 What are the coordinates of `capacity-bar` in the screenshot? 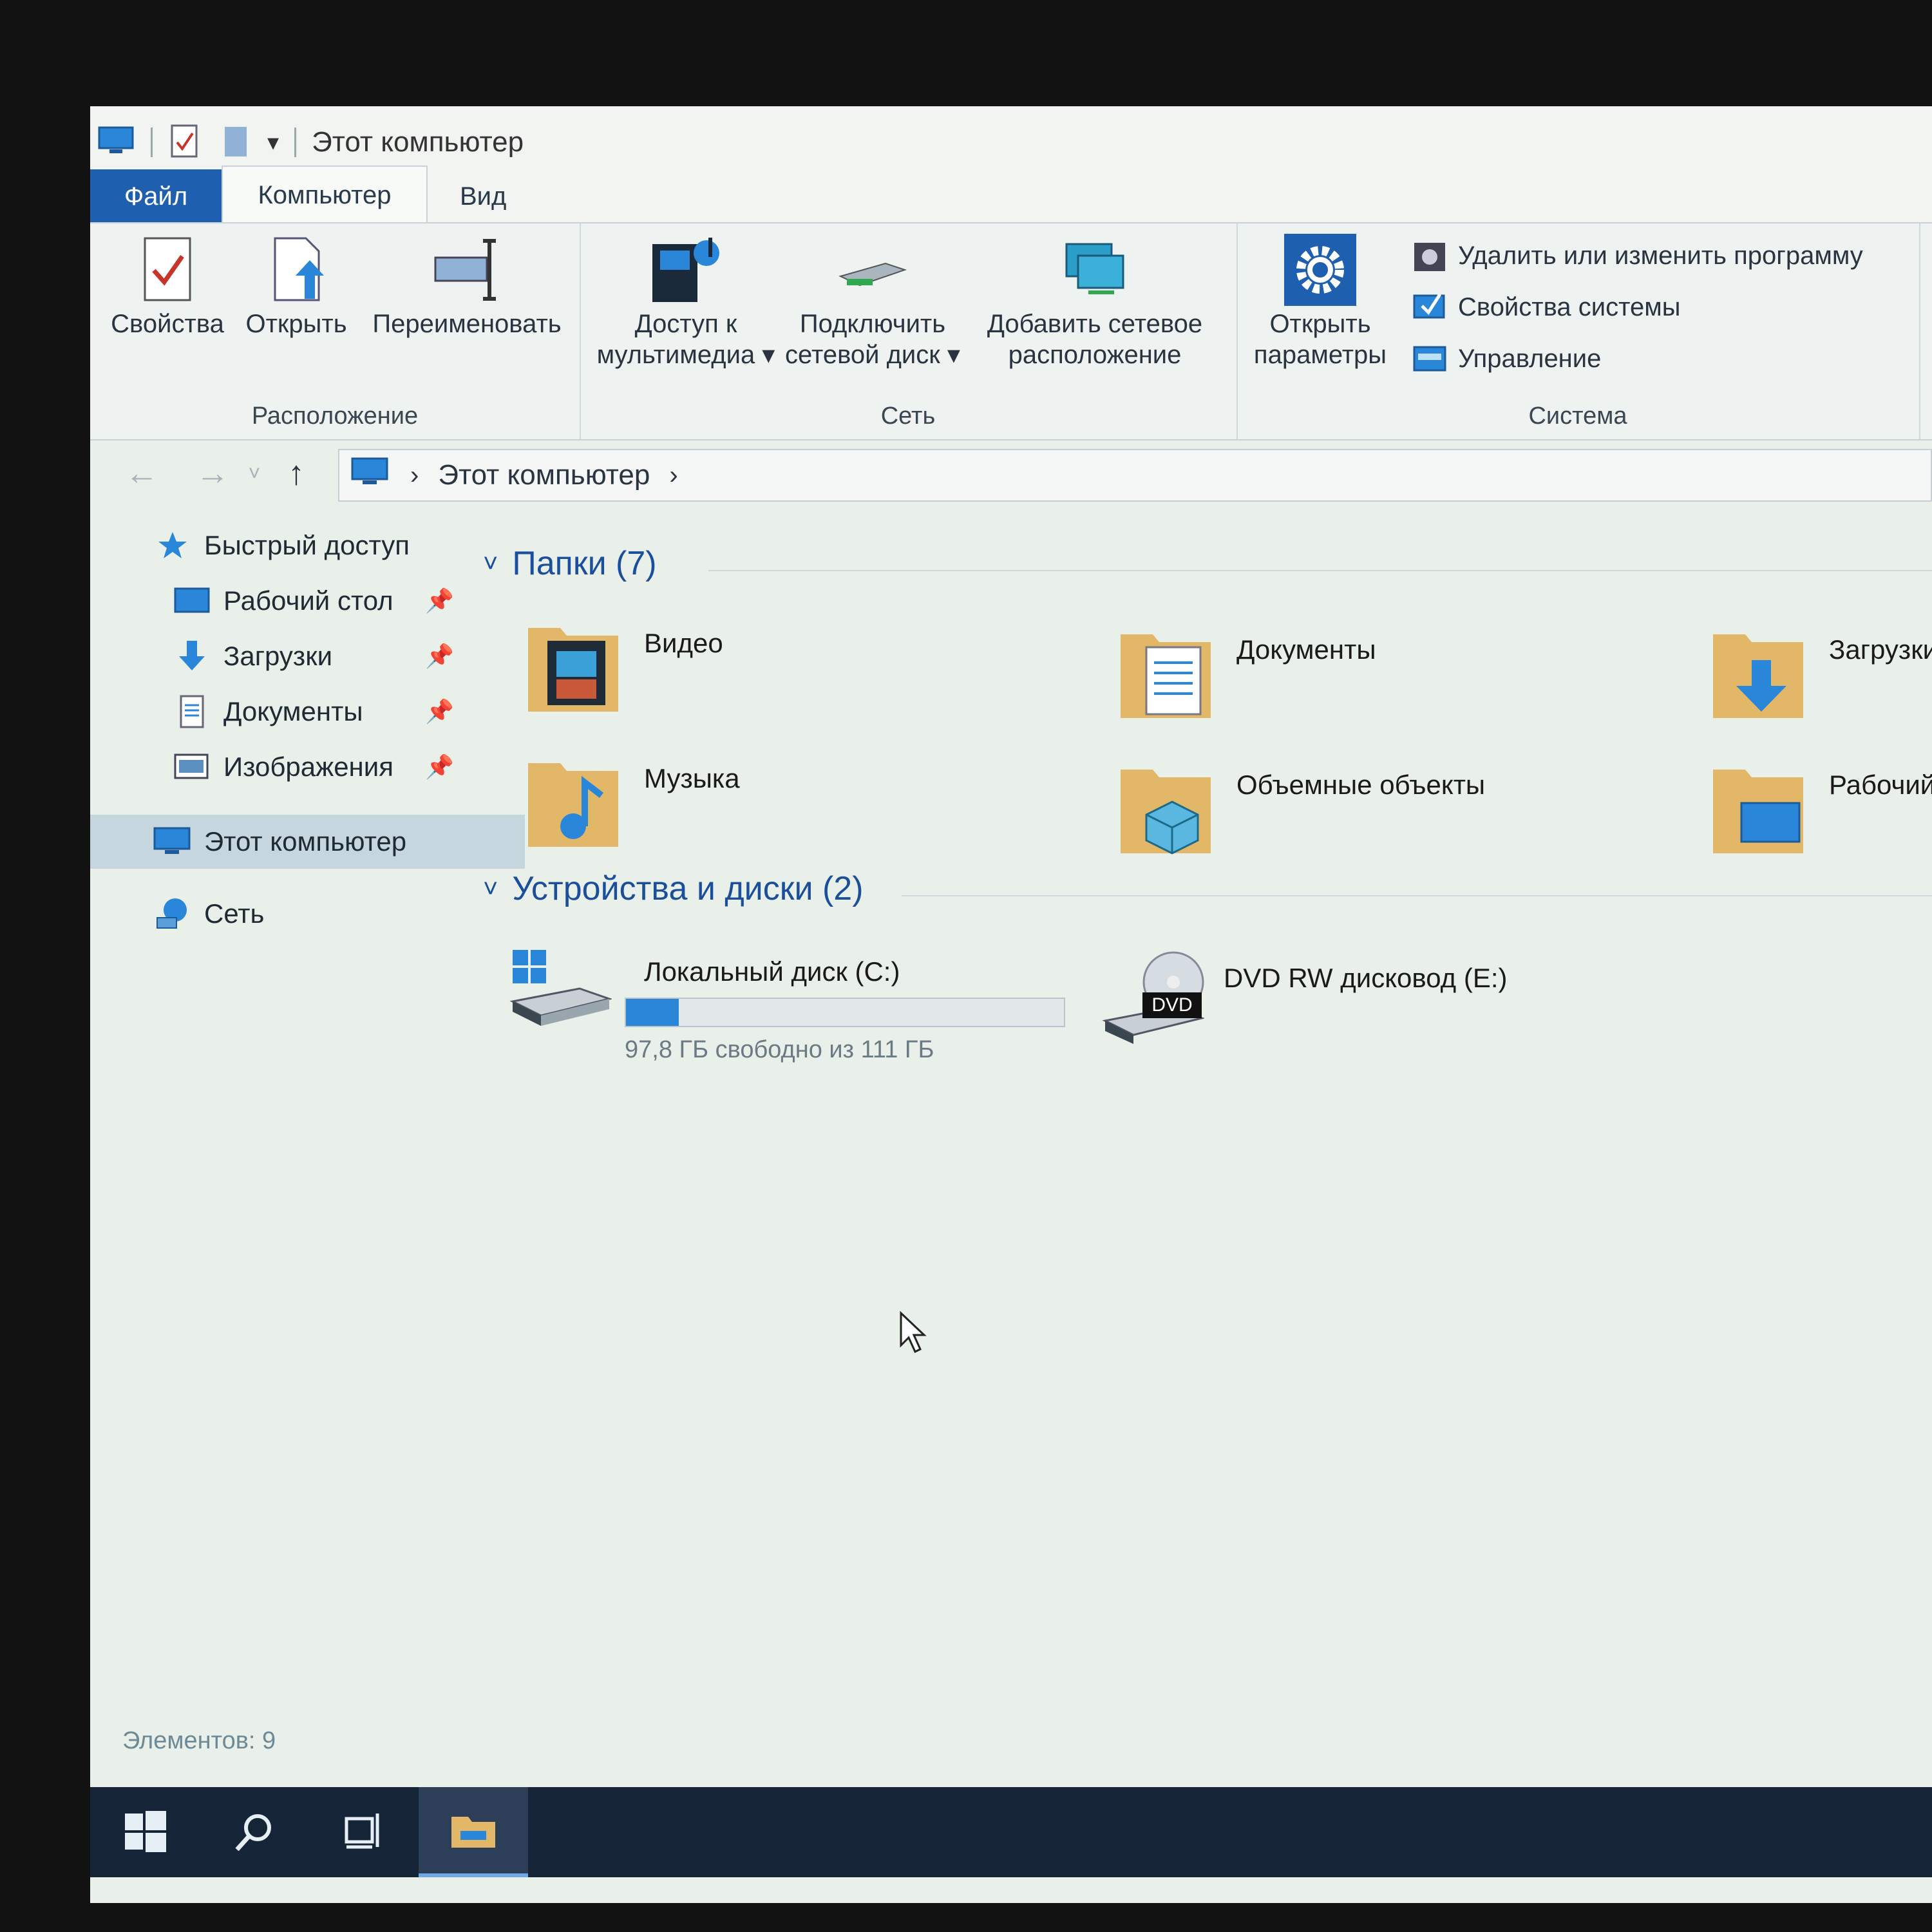 It's located at (845, 1012).